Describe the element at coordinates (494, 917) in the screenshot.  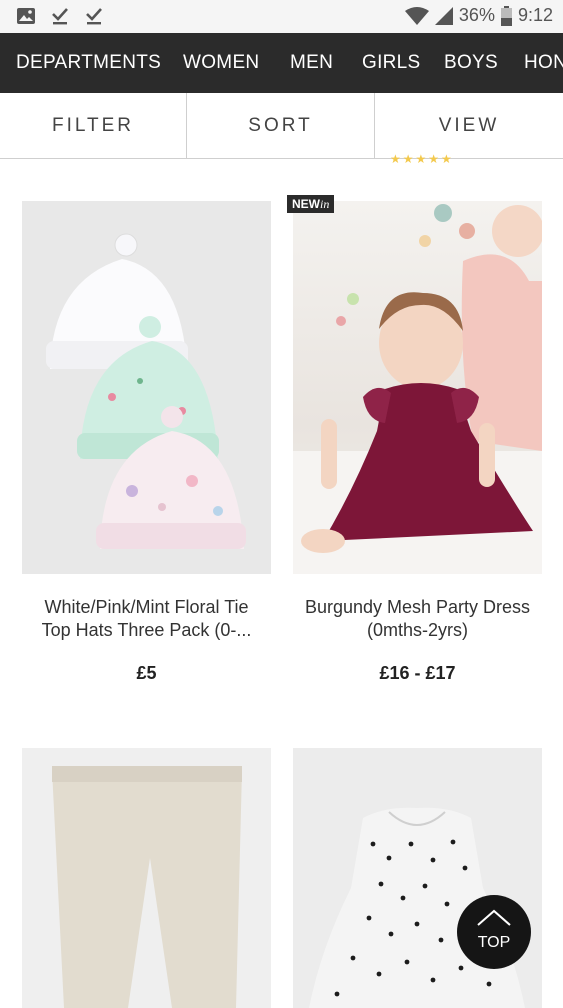
I see `chevron-up-icon` at that location.